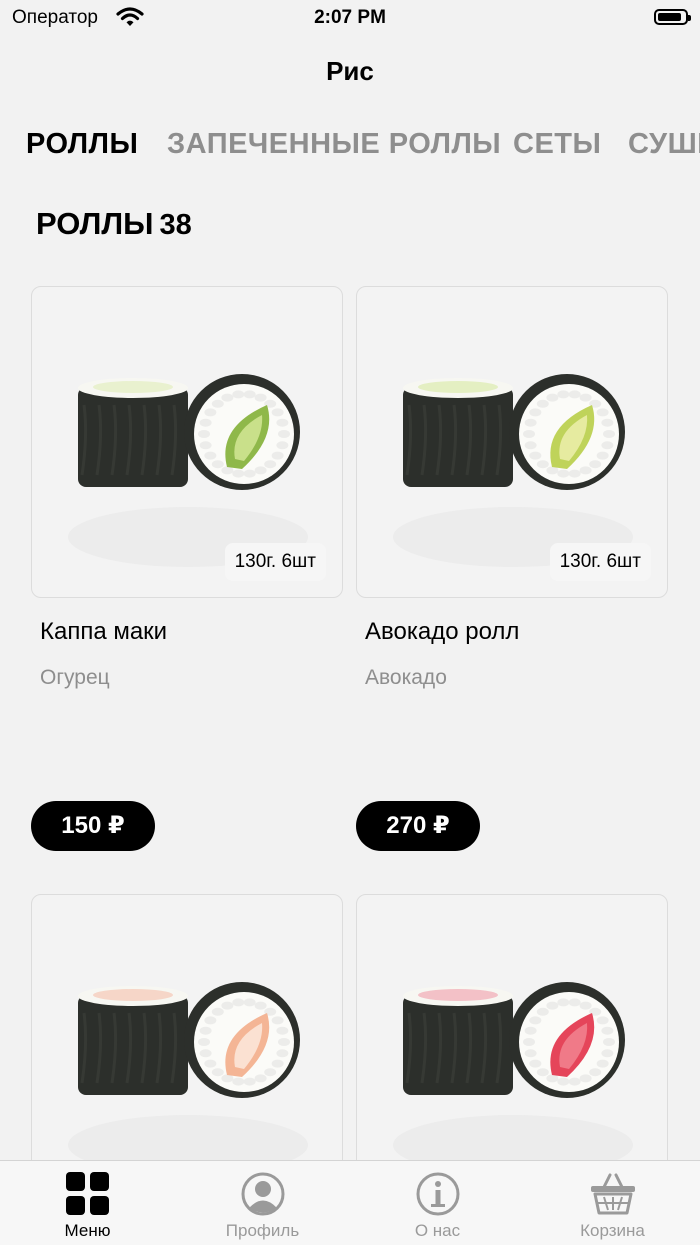  I want to click on product-image-kappa-maki: 130г. 6шт, so click(187, 442).